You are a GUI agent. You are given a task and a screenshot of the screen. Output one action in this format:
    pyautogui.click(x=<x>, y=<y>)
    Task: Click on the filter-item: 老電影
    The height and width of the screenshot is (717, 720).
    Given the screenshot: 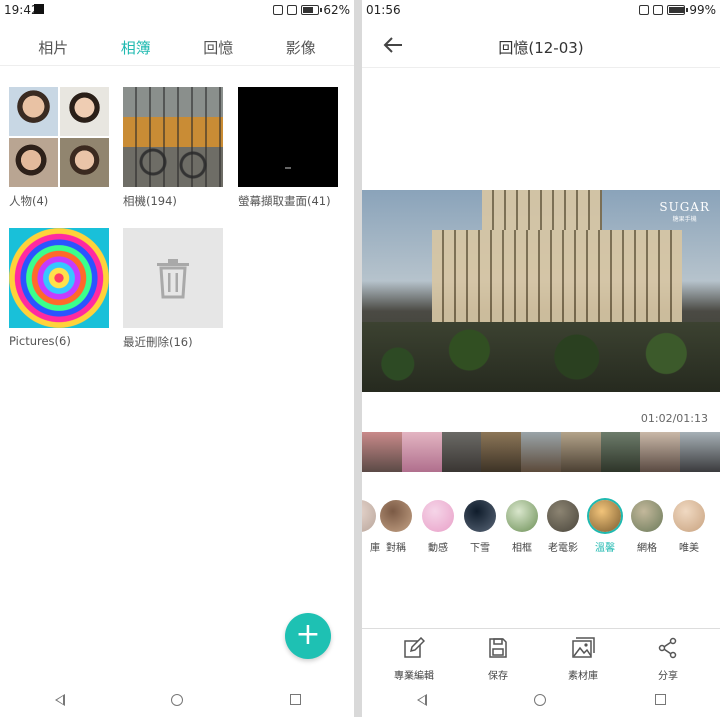 What is the action you would take?
    pyautogui.click(x=563, y=527)
    